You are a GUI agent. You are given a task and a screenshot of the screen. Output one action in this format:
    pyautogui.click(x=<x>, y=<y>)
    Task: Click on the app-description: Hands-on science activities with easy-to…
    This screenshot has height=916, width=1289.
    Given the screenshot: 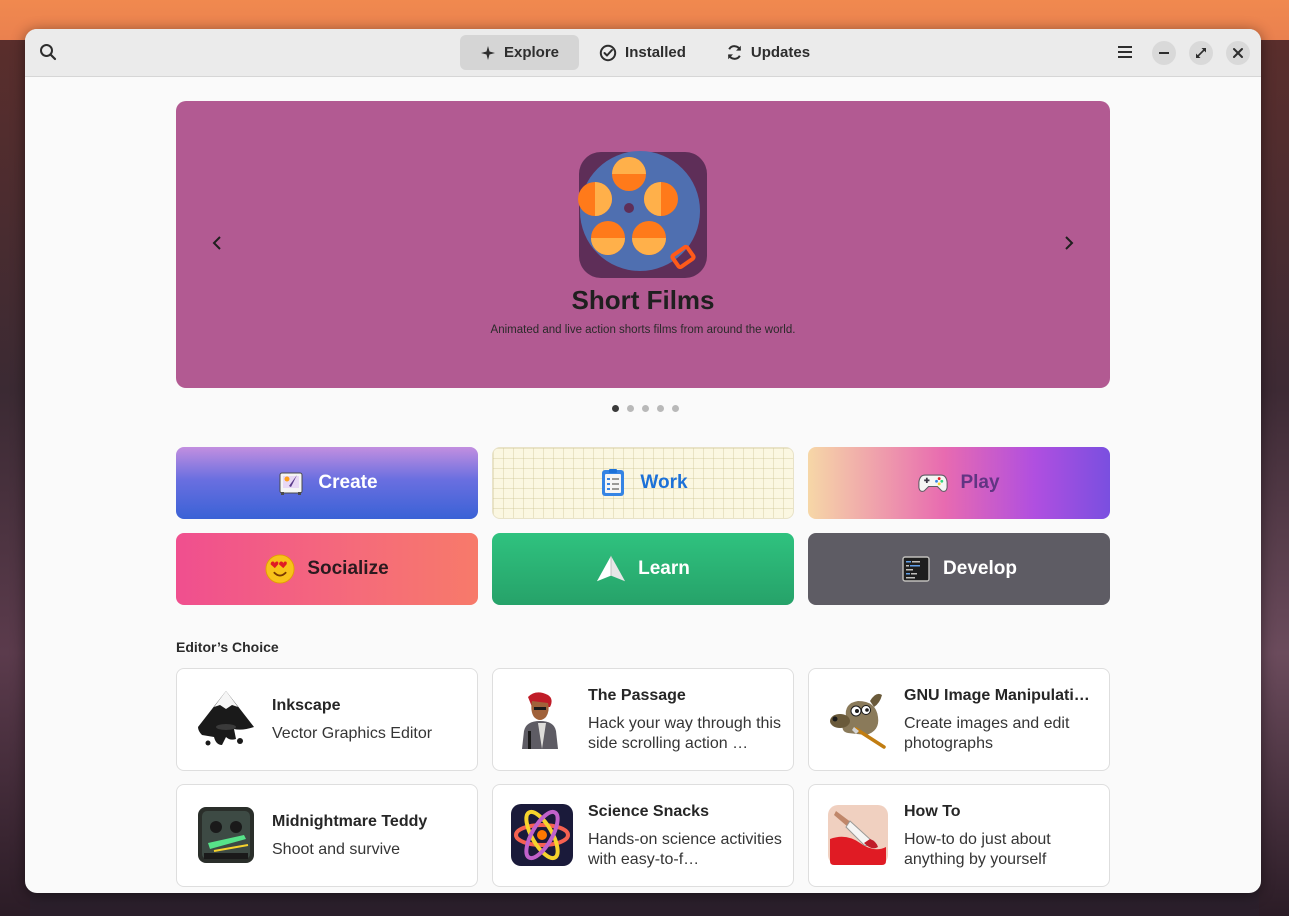 What is the action you would take?
    pyautogui.click(x=685, y=849)
    